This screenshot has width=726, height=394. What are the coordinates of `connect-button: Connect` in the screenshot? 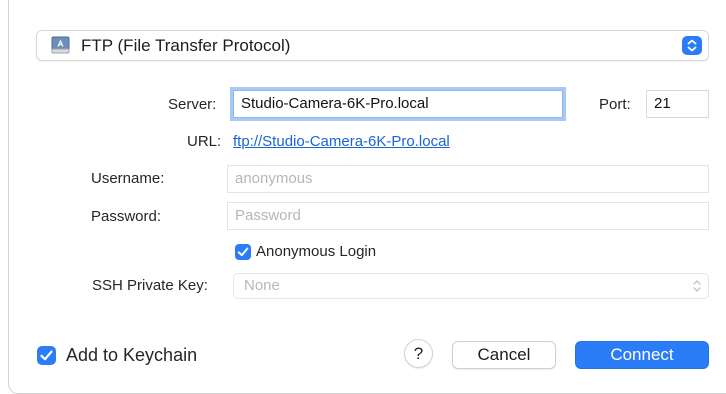 It's located at (642, 355).